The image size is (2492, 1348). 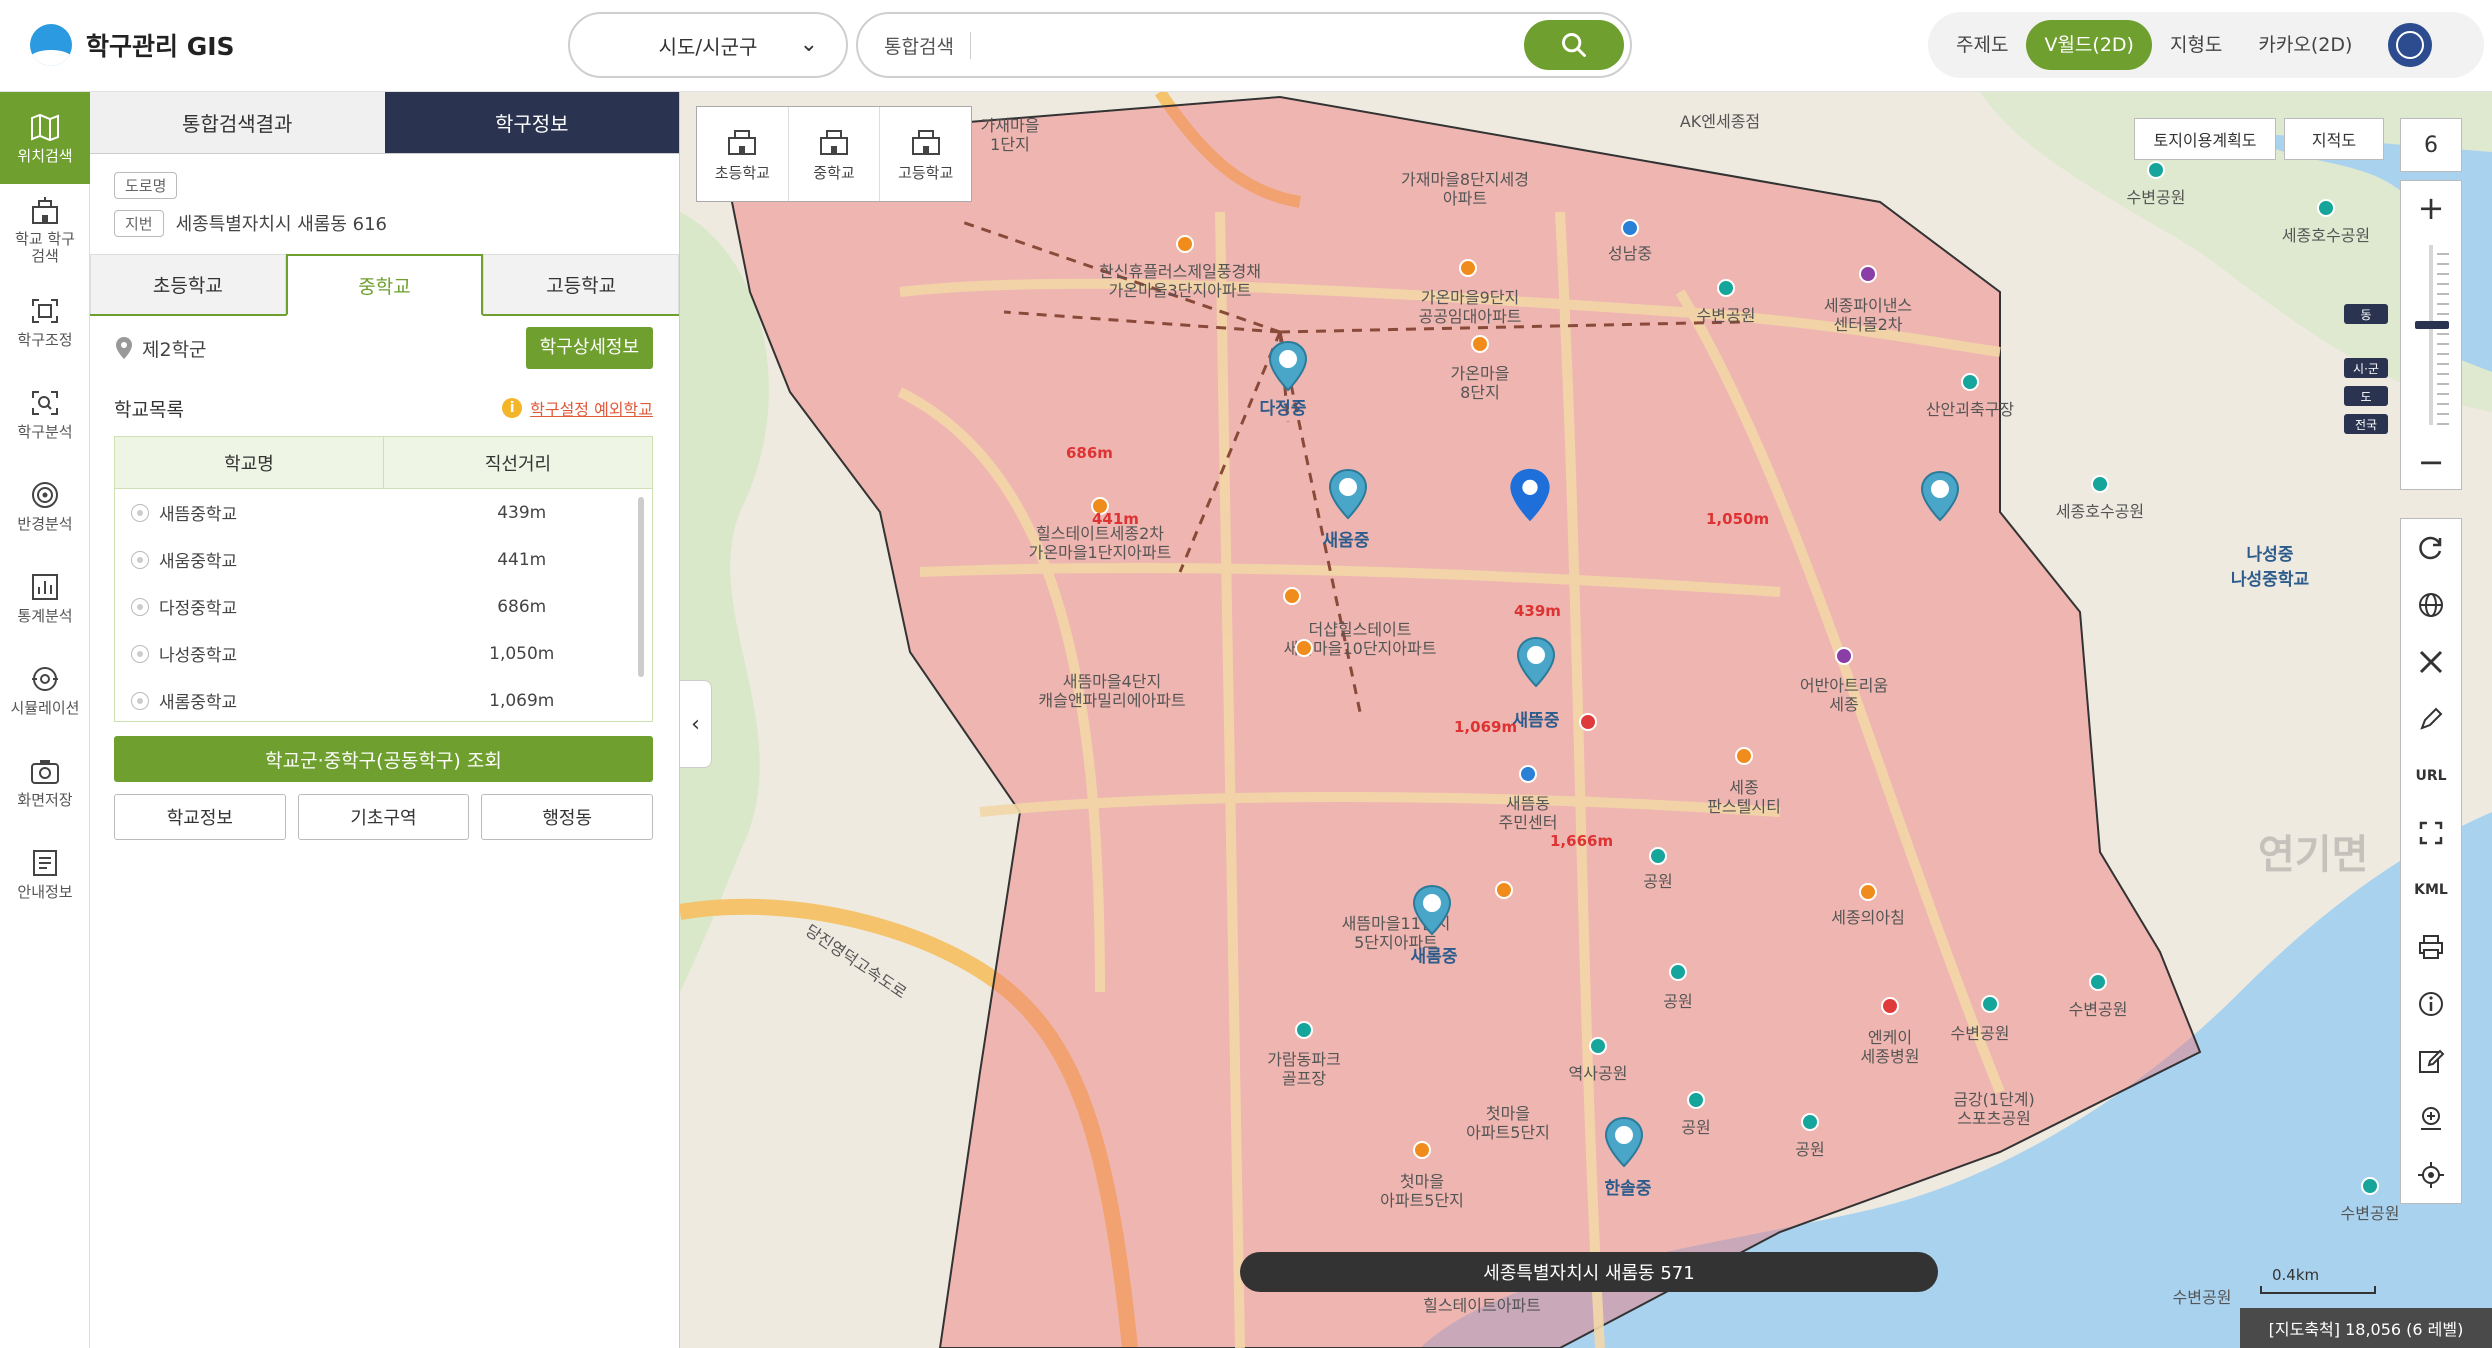 I want to click on url-button: URL, so click(x=2431, y=775).